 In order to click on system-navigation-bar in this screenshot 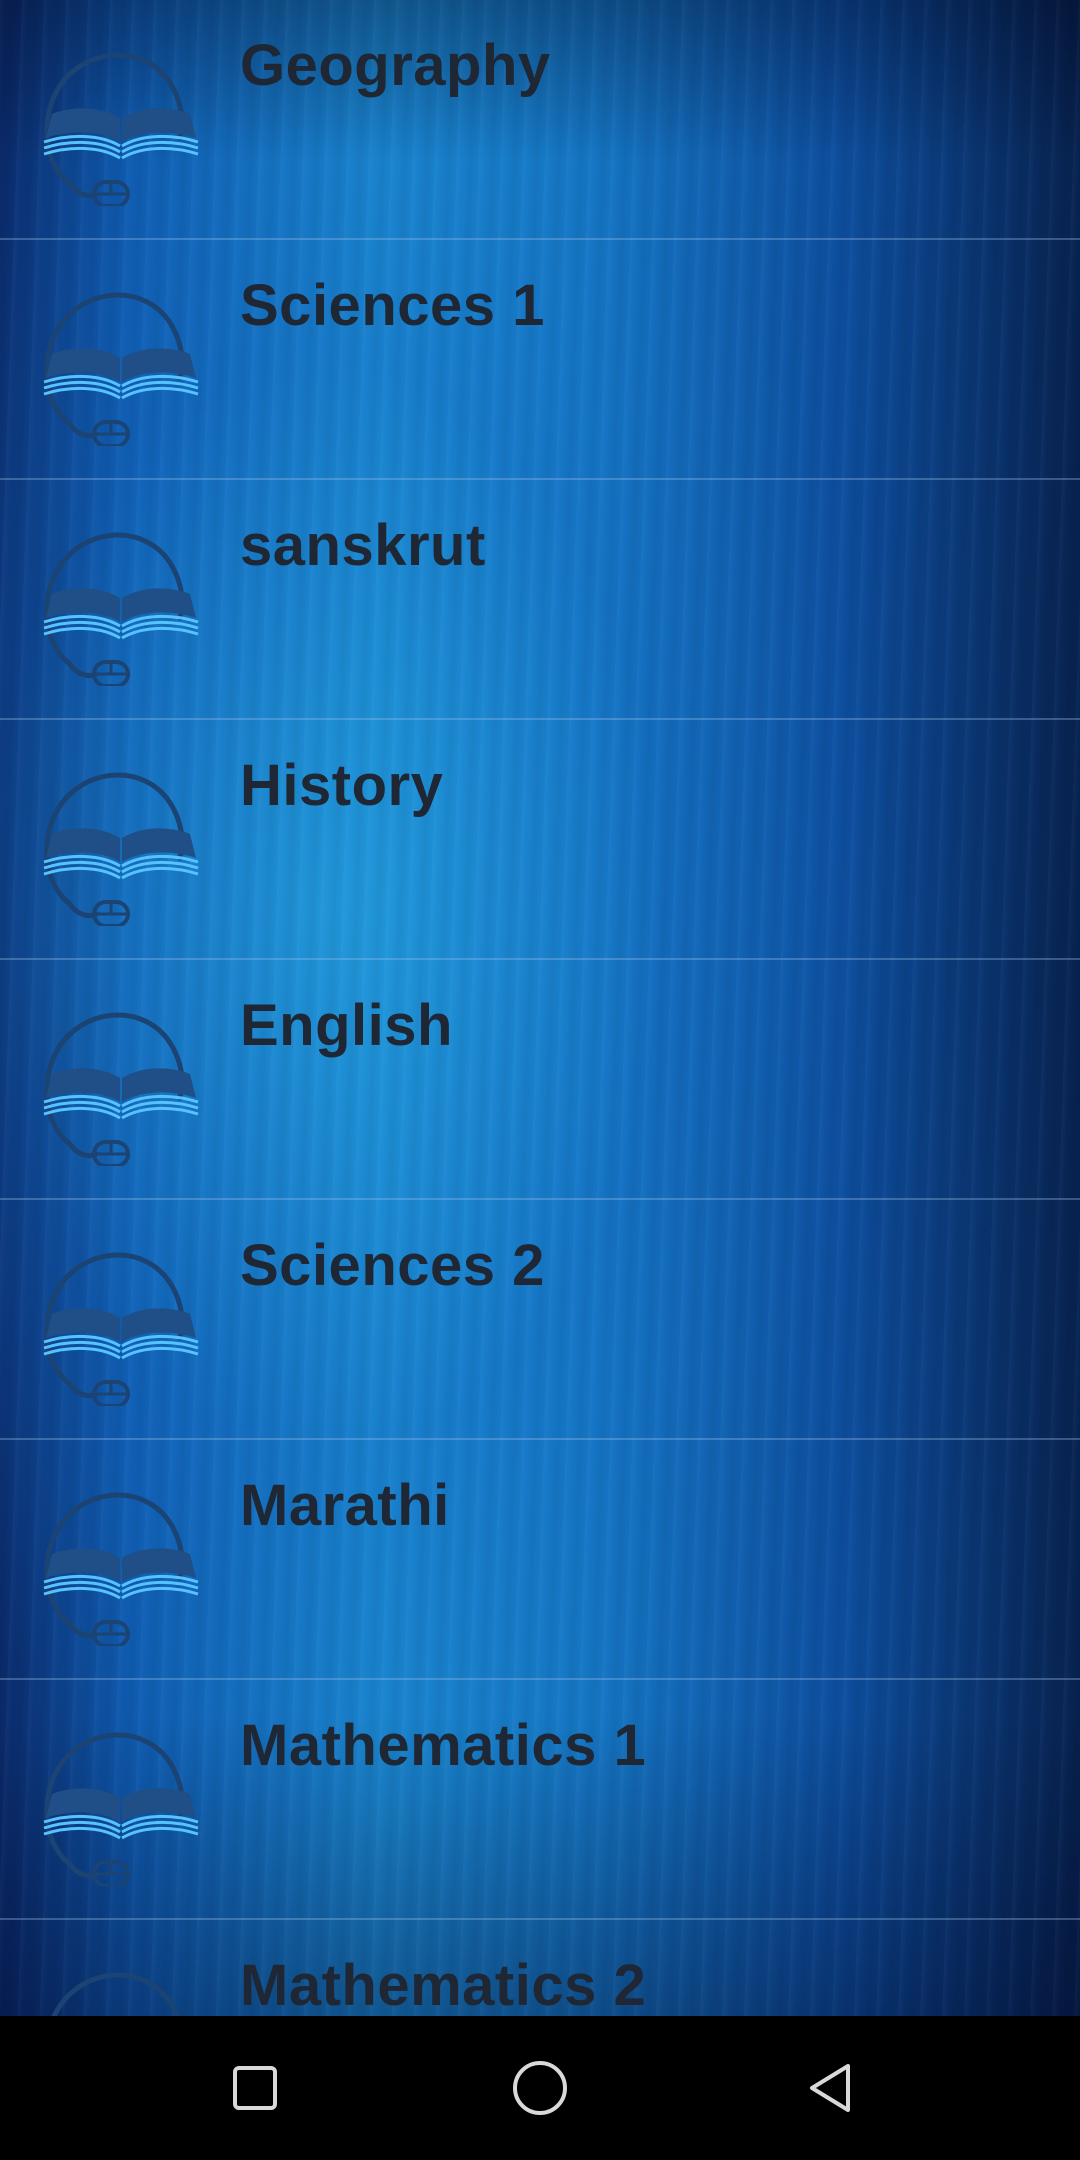, I will do `click(540, 2088)`.